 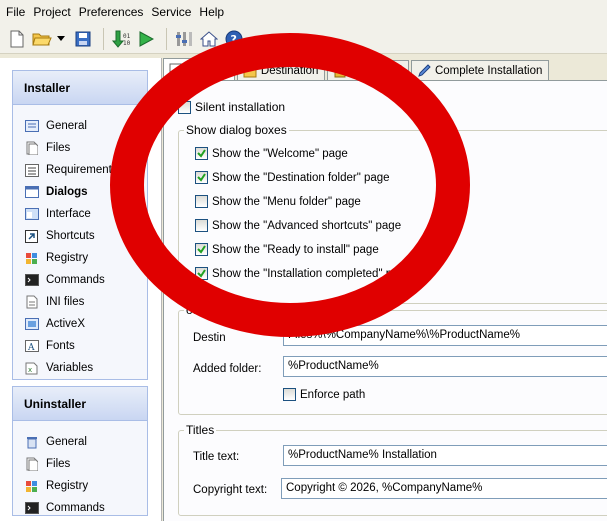 I want to click on lock-icon, so click(x=340, y=71).